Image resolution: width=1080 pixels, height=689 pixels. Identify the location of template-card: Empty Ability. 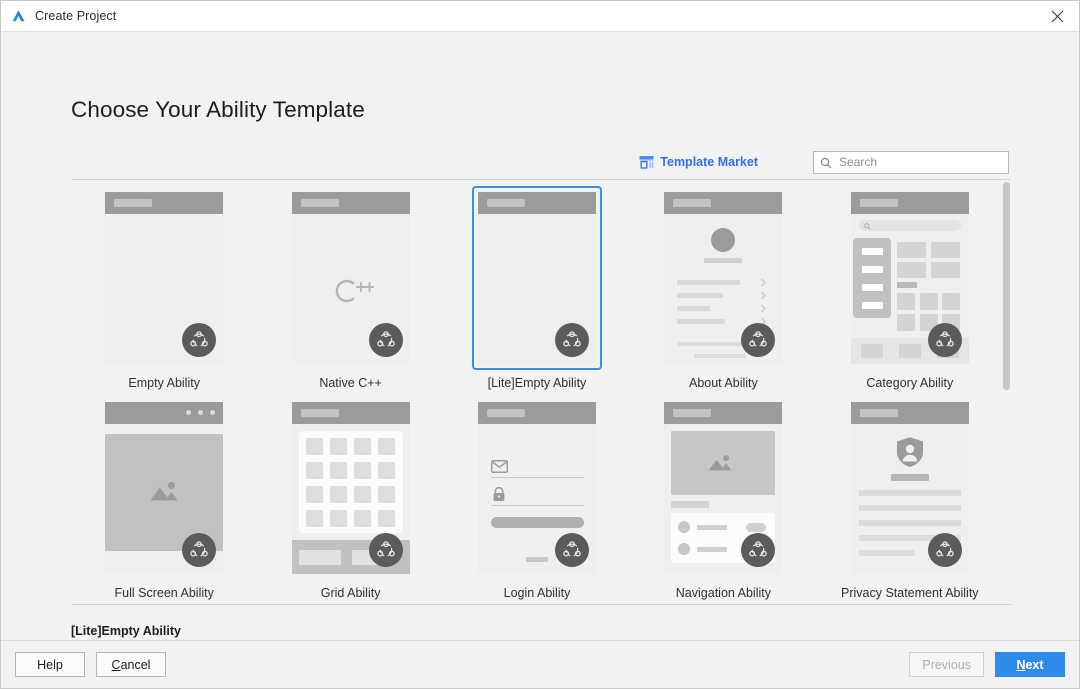
(164, 287).